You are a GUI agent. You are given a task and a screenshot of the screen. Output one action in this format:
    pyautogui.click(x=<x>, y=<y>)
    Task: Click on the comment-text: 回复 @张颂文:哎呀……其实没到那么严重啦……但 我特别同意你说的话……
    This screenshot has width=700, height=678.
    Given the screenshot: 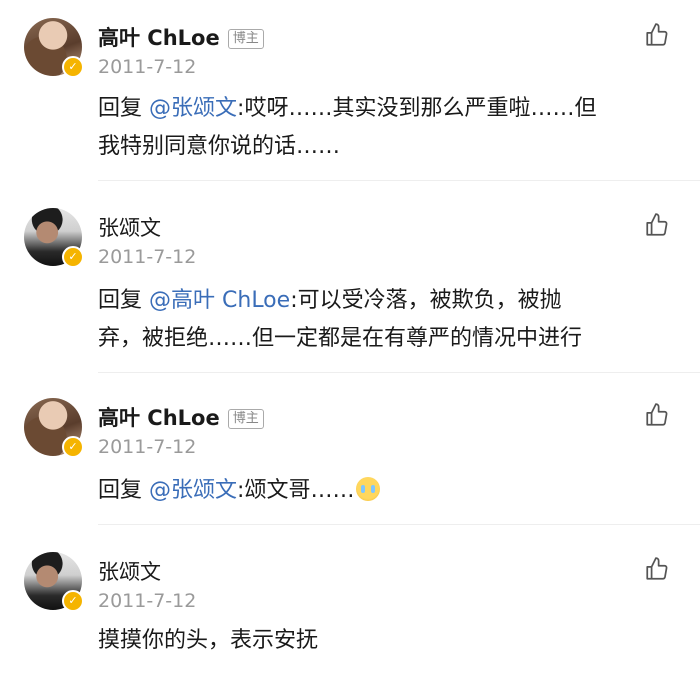 What is the action you would take?
    pyautogui.click(x=383, y=128)
    